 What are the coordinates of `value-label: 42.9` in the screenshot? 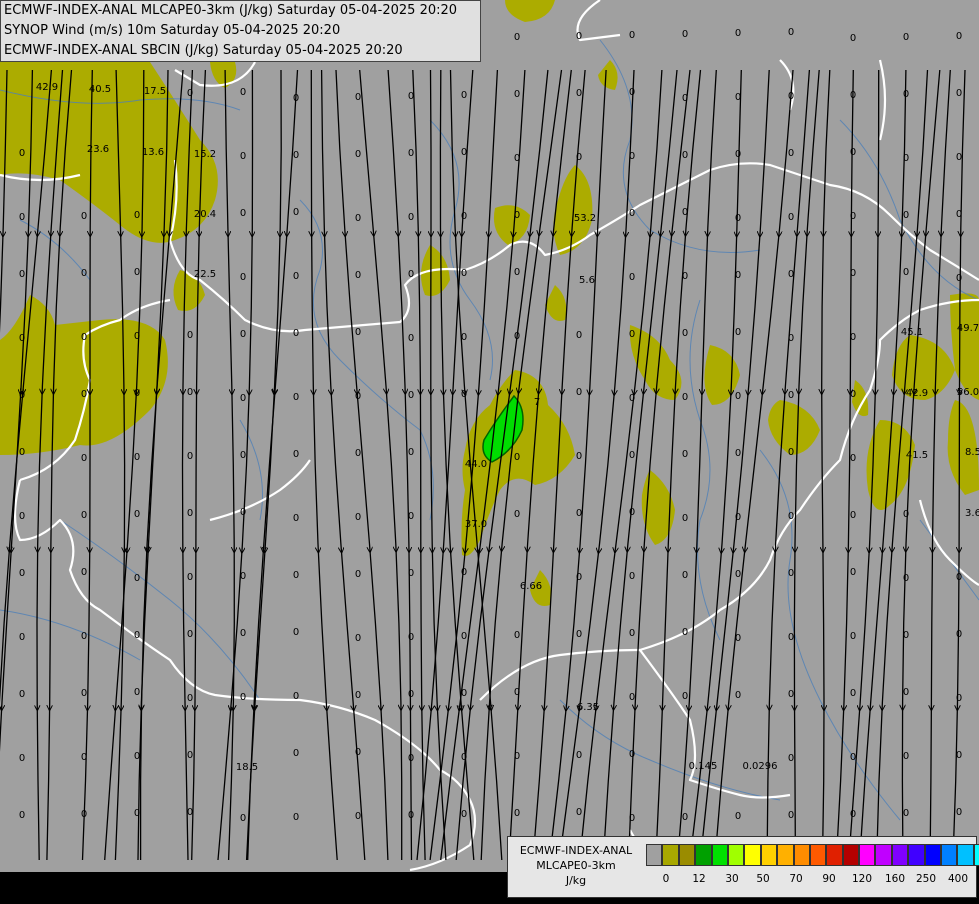 It's located at (47, 87).